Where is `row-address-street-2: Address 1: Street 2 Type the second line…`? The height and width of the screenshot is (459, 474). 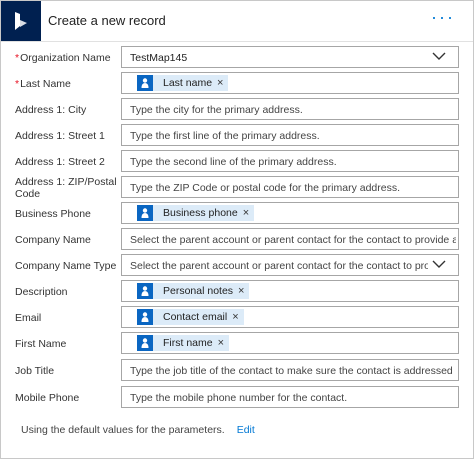
row-address-street-2: Address 1: Street 2 Type the second line… is located at coordinates (237, 162).